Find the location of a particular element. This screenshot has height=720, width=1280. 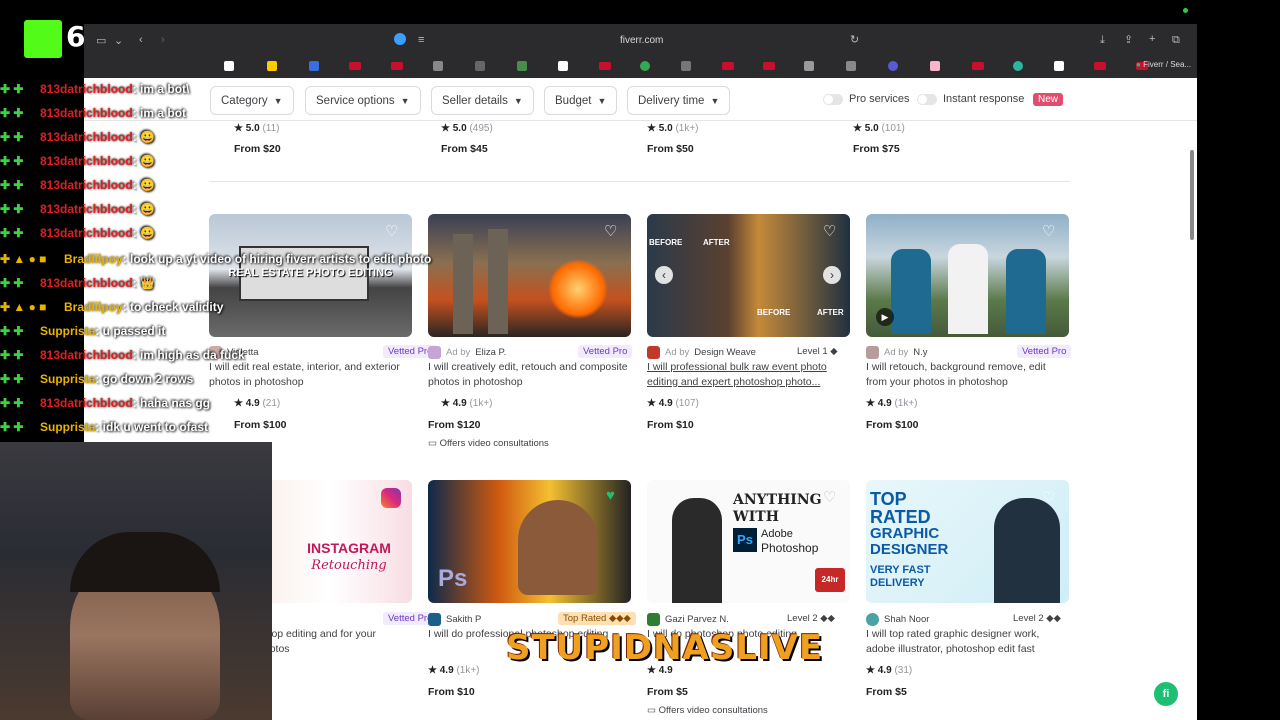

seller-details-filter: Seller details ▼ is located at coordinates (482, 100).